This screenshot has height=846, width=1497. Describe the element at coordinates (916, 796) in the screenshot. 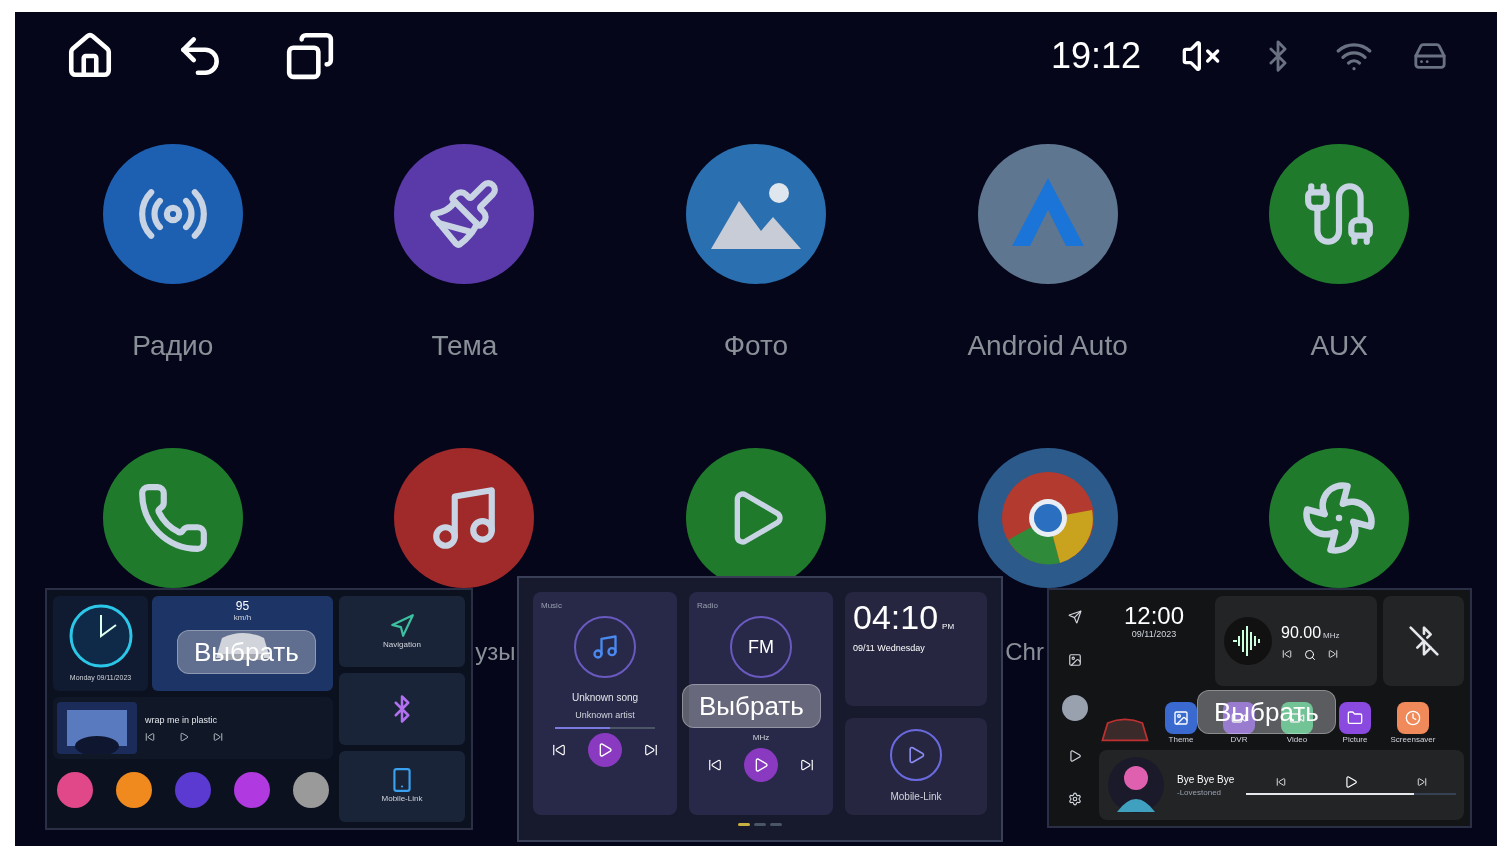

I see `card-label: Mobile-Link` at that location.